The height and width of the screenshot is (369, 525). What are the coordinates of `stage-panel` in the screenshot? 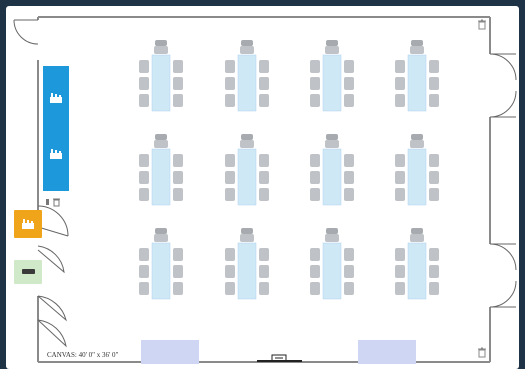 It's located at (56, 128).